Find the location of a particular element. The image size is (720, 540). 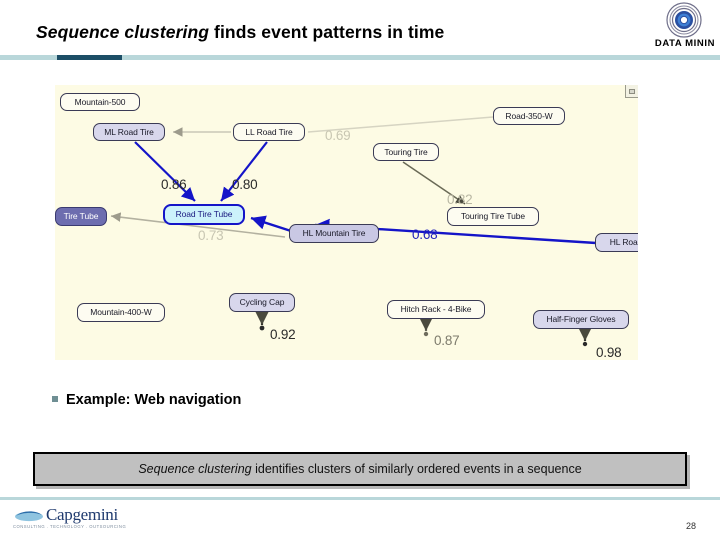

graph-node-road-tire-tube: Road Tire Tube is located at coordinates (204, 214).